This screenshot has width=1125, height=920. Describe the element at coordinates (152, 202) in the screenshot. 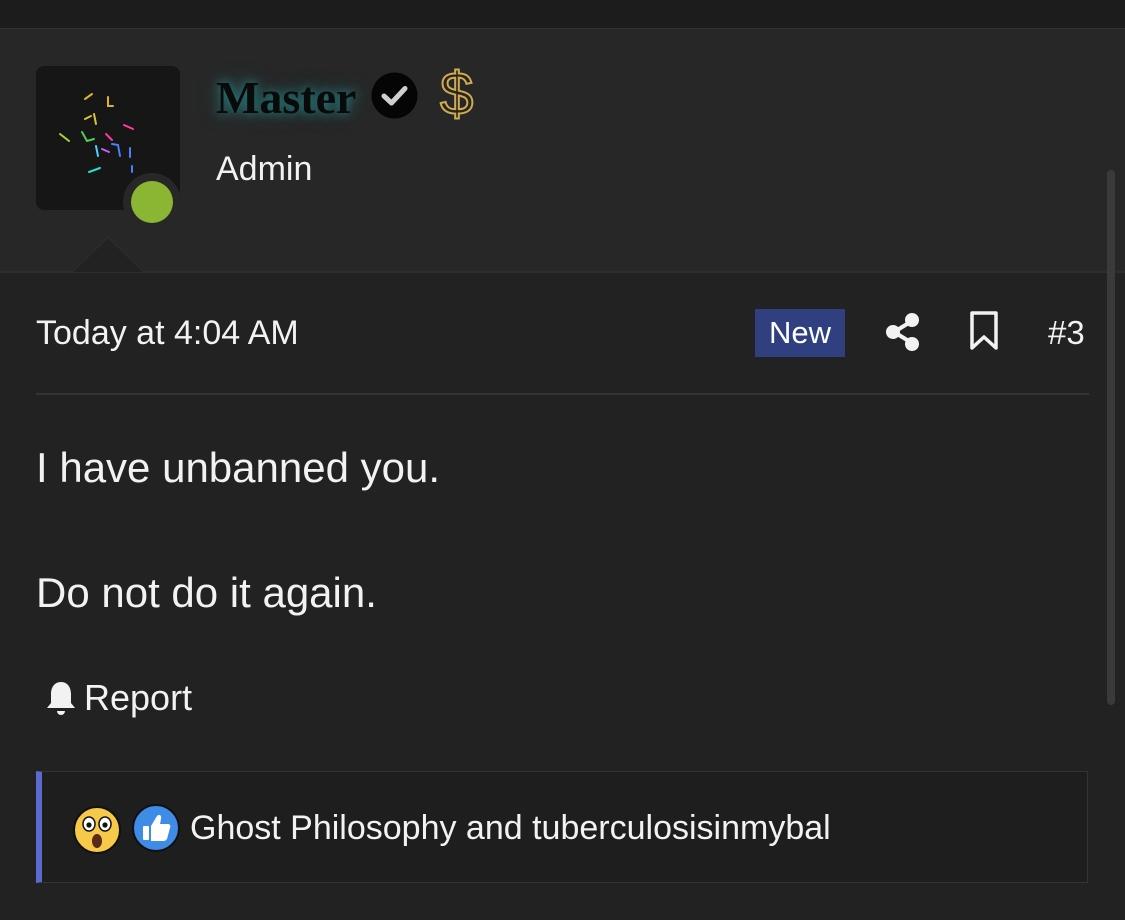

I see `online-status-dot` at that location.